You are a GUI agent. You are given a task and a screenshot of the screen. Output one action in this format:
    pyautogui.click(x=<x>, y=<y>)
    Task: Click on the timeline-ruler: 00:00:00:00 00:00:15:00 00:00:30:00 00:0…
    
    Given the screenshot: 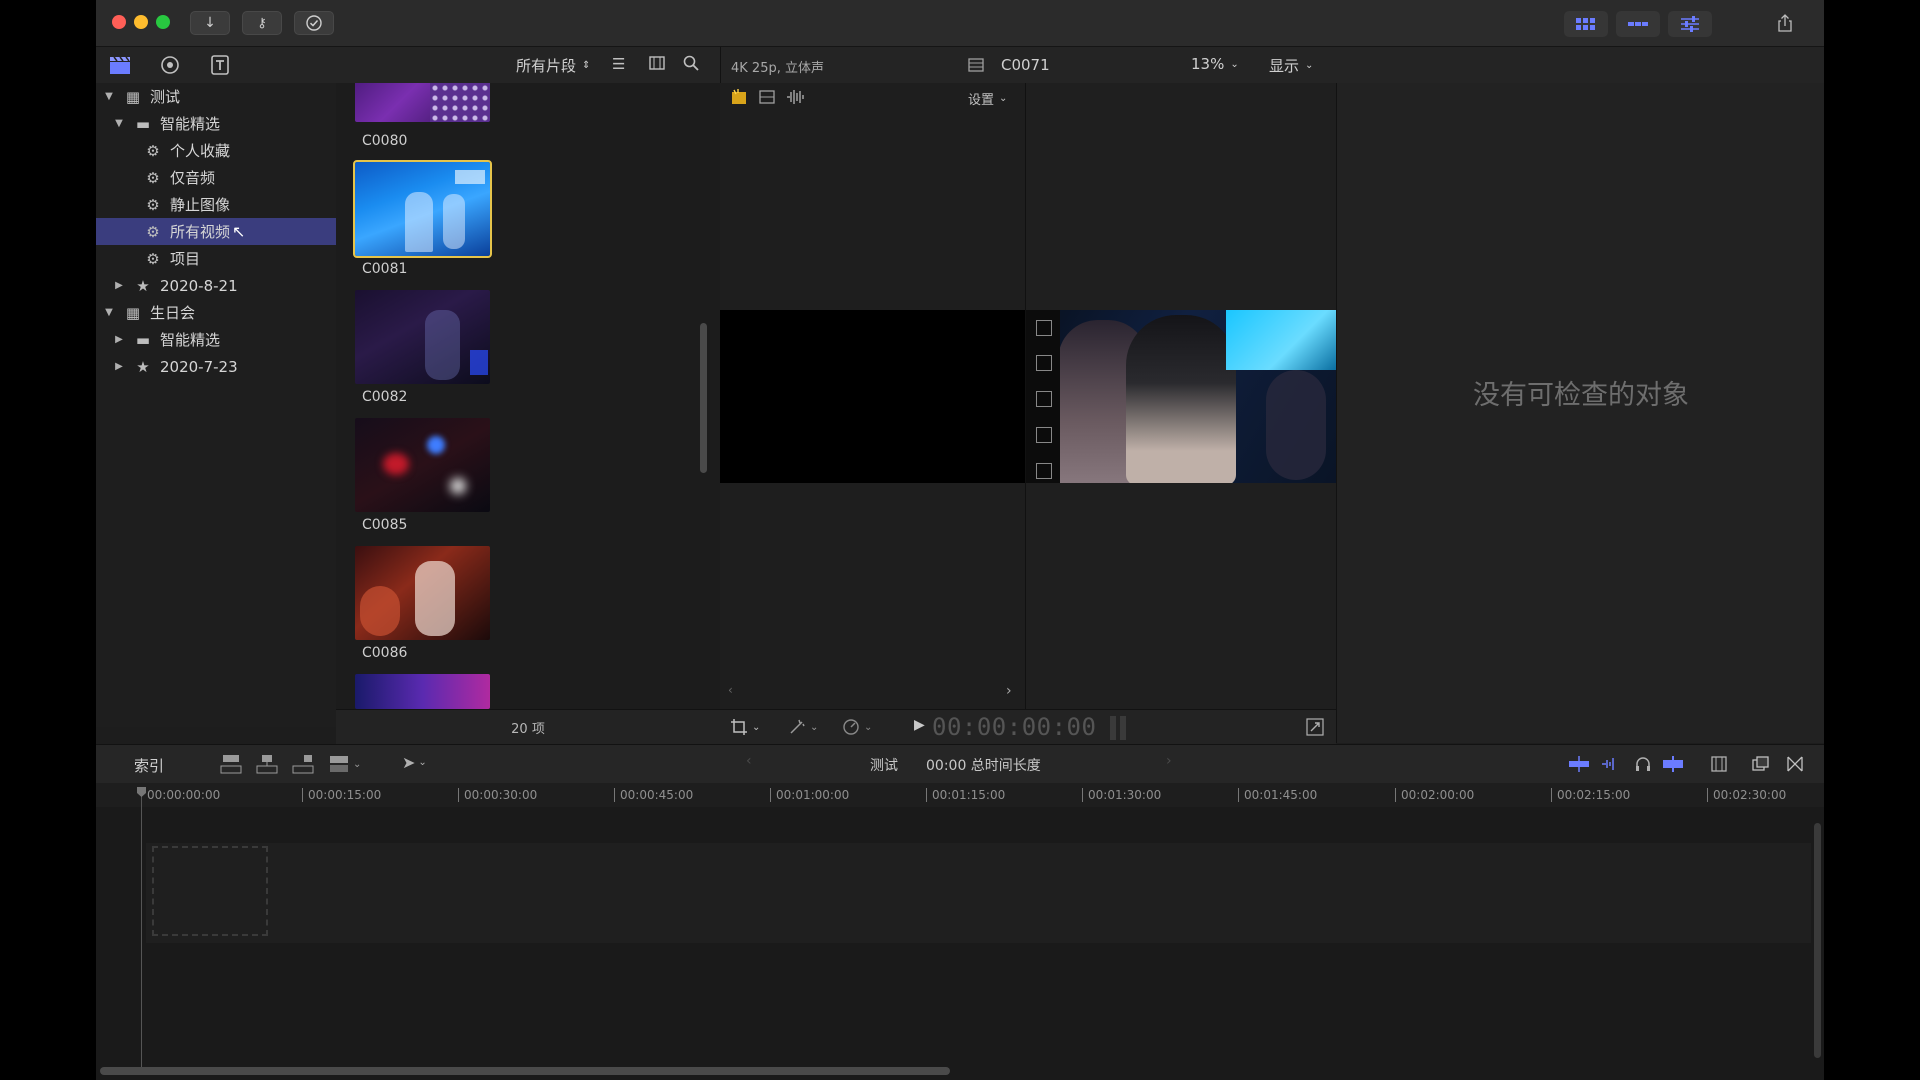 What is the action you would take?
    pyautogui.click(x=960, y=795)
    